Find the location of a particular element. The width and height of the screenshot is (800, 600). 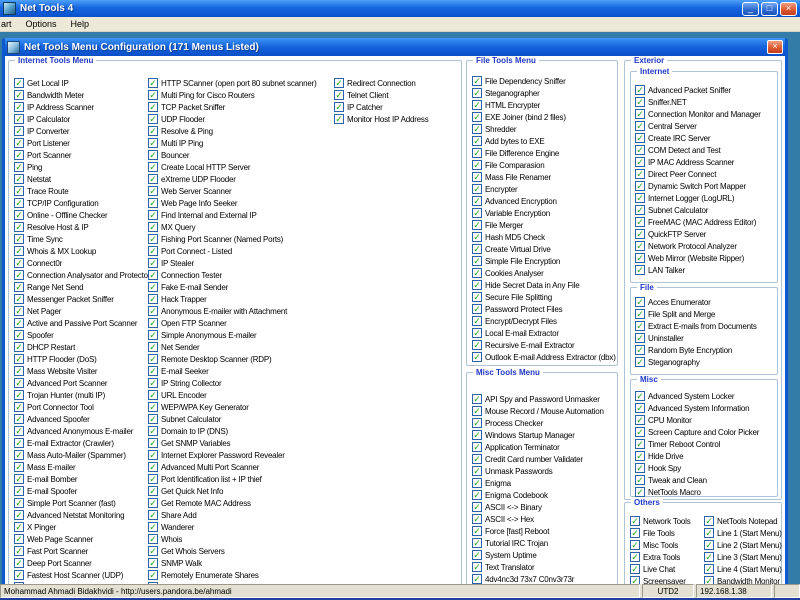

menu-checkbox-row: ✓ Domain to IP (DNS) is located at coordinates (241, 431).